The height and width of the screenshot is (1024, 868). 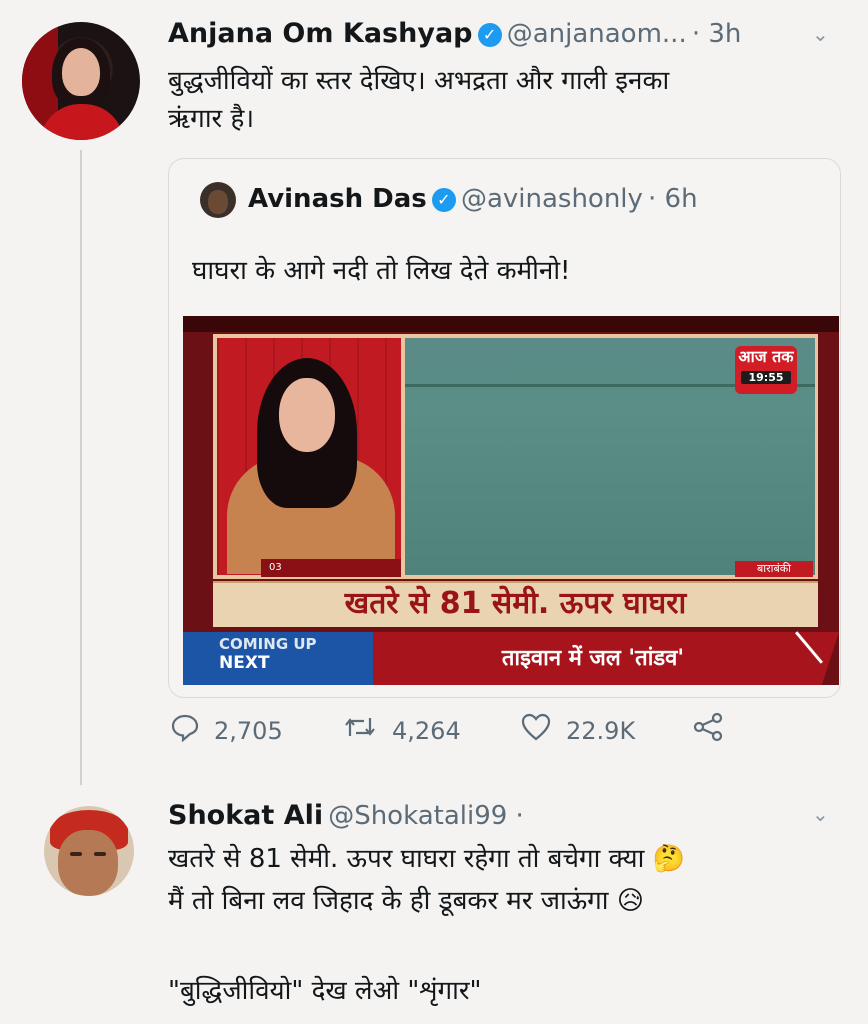 I want to click on news-headline: खतरे से 81 सेमी. ऊपर घाघरा, so click(x=515, y=603).